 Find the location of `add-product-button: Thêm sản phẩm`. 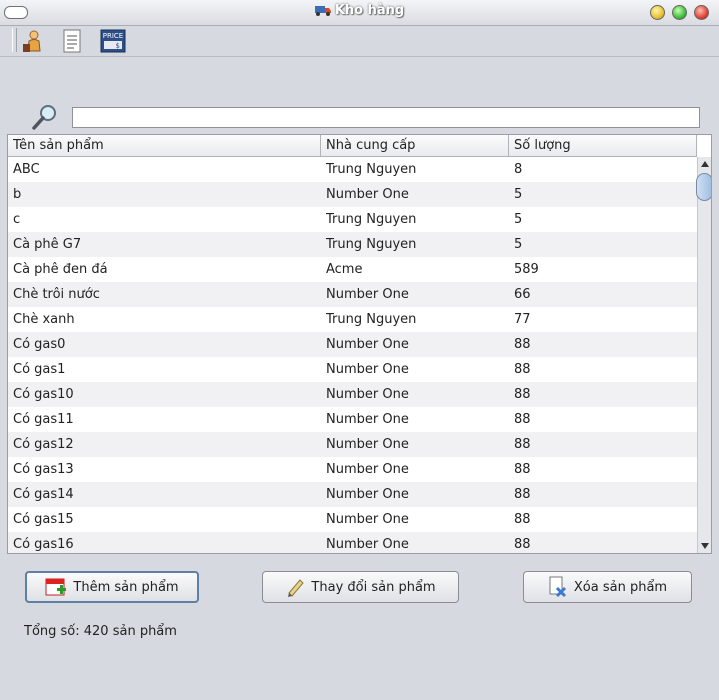

add-product-button: Thêm sản phẩm is located at coordinates (112, 587).